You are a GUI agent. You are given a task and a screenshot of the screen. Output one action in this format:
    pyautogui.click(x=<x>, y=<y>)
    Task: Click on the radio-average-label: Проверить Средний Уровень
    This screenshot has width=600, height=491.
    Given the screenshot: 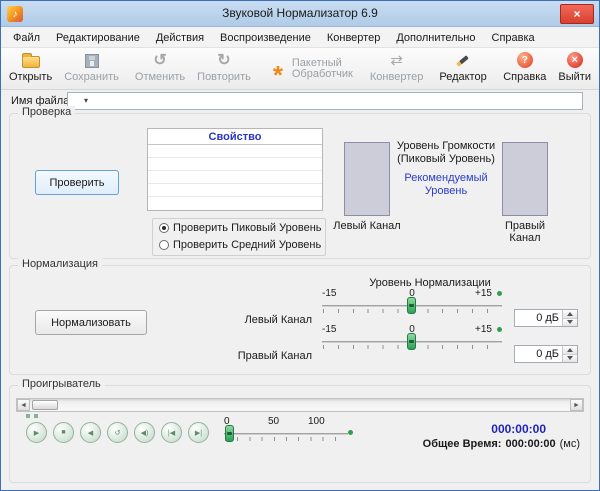 What is the action you would take?
    pyautogui.click(x=247, y=245)
    